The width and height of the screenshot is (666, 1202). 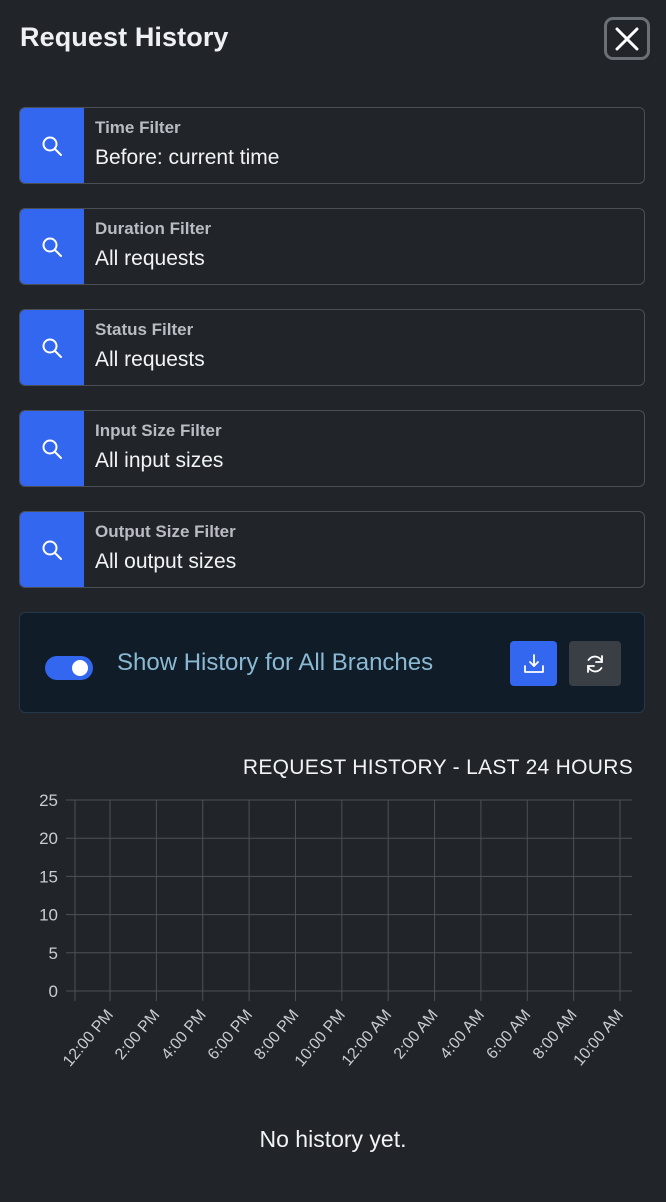 What do you see at coordinates (48, 838) in the screenshot?
I see `y-tick-label: 20` at bounding box center [48, 838].